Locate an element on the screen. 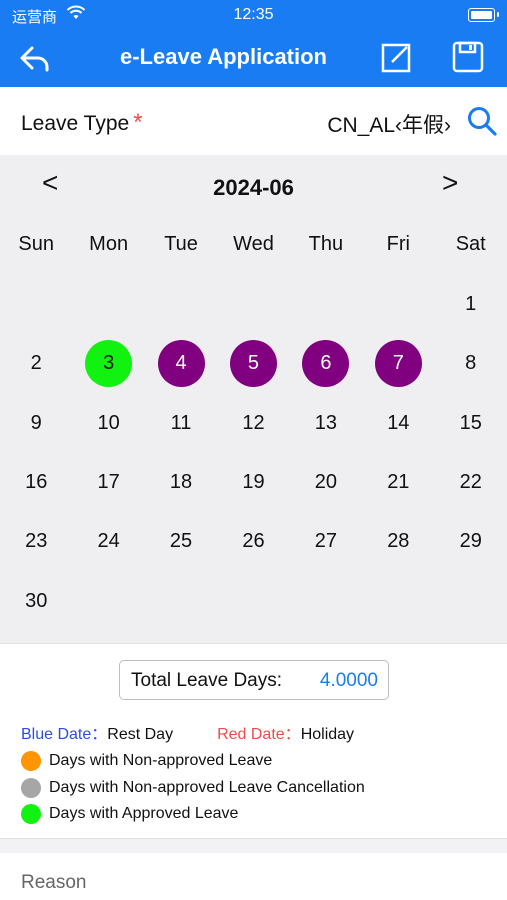 Image resolution: width=507 pixels, height=900 pixels. day-cell: 11 is located at coordinates (181, 423).